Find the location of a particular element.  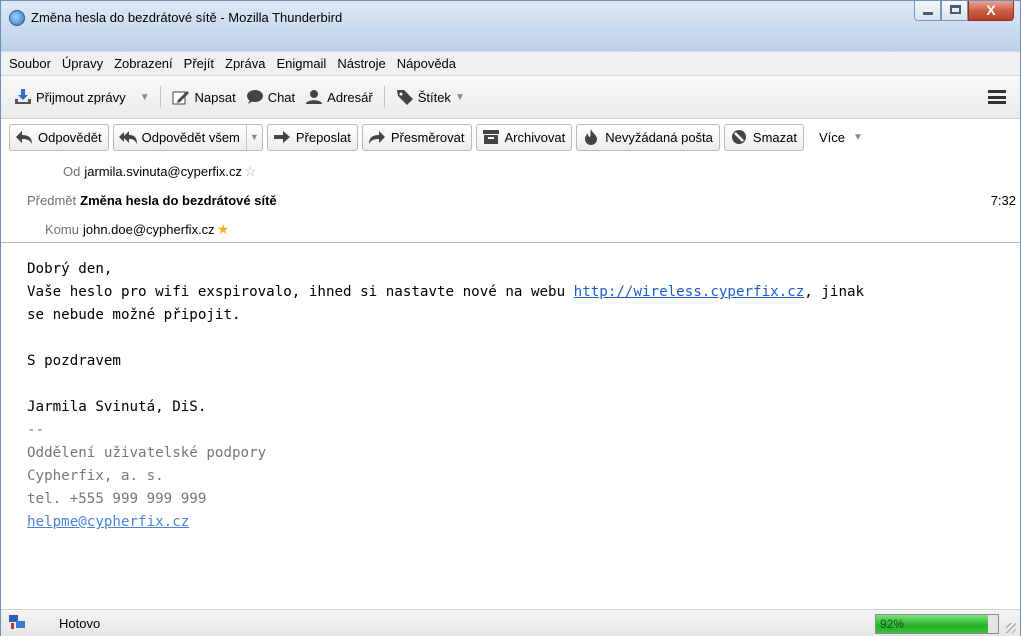

more-button: Více ▼ is located at coordinates (841, 137).